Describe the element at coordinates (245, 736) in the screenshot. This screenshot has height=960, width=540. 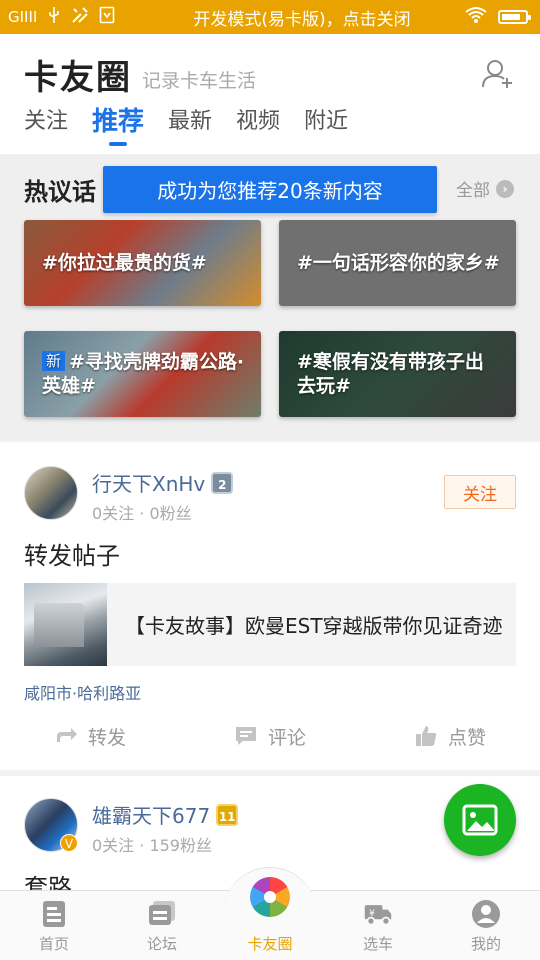
I see `comment-icon` at that location.